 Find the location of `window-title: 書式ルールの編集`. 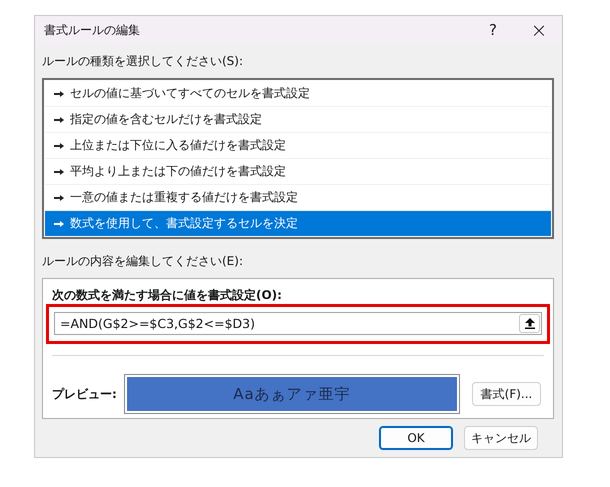

window-title: 書式ルールの編集 is located at coordinates (92, 30).